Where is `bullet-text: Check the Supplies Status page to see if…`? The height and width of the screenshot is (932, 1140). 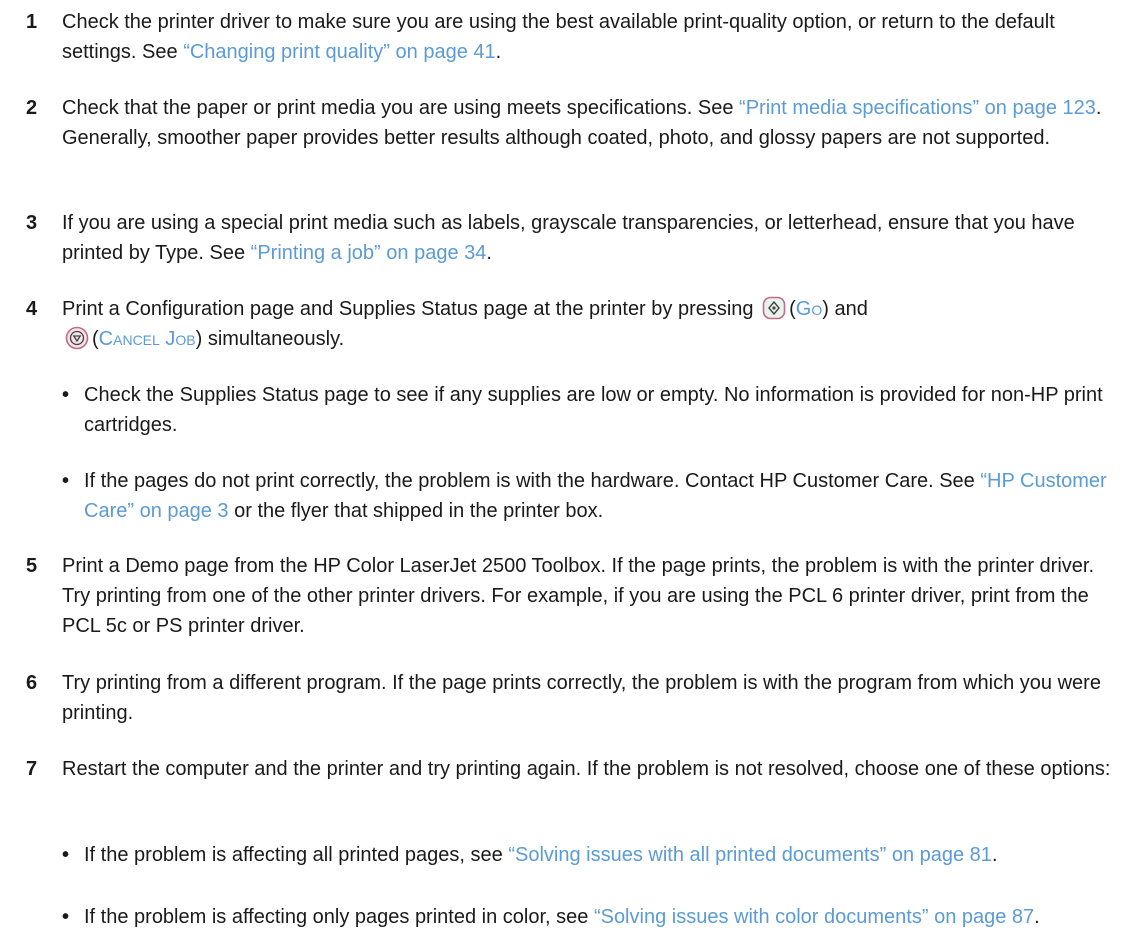
bullet-text: Check the Supplies Status page to see if… is located at coordinates (593, 410).